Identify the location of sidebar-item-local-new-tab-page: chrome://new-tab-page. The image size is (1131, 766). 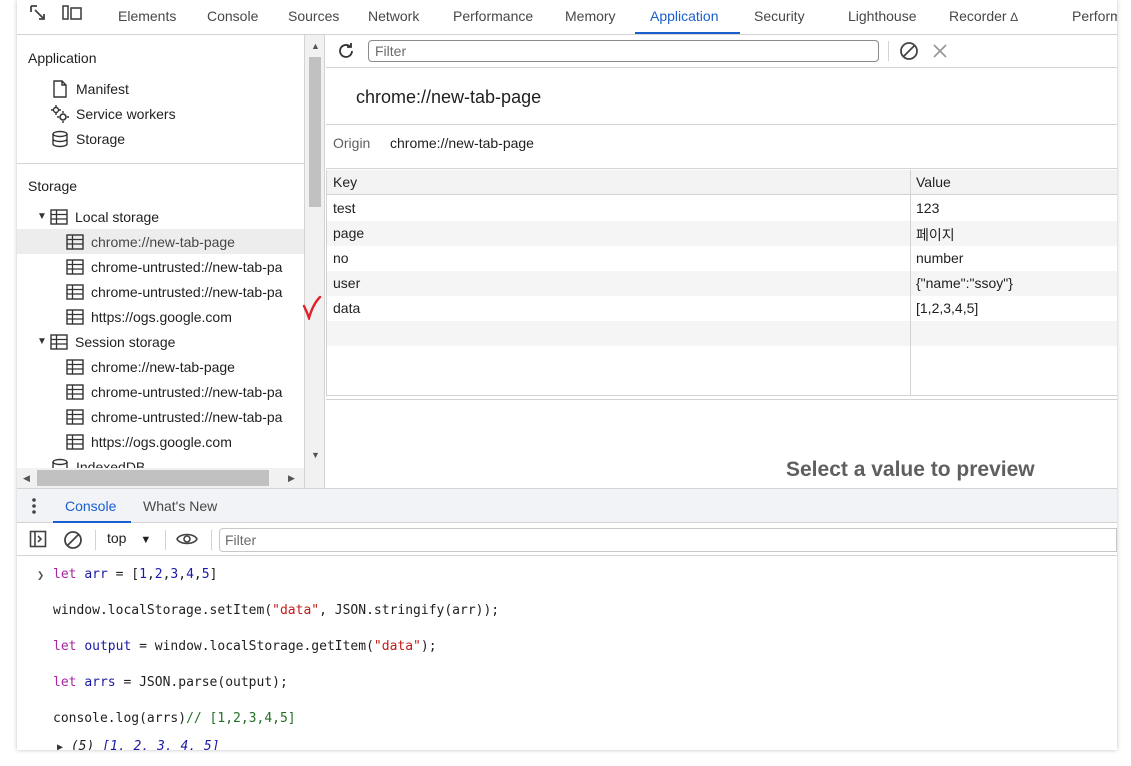
(160, 241).